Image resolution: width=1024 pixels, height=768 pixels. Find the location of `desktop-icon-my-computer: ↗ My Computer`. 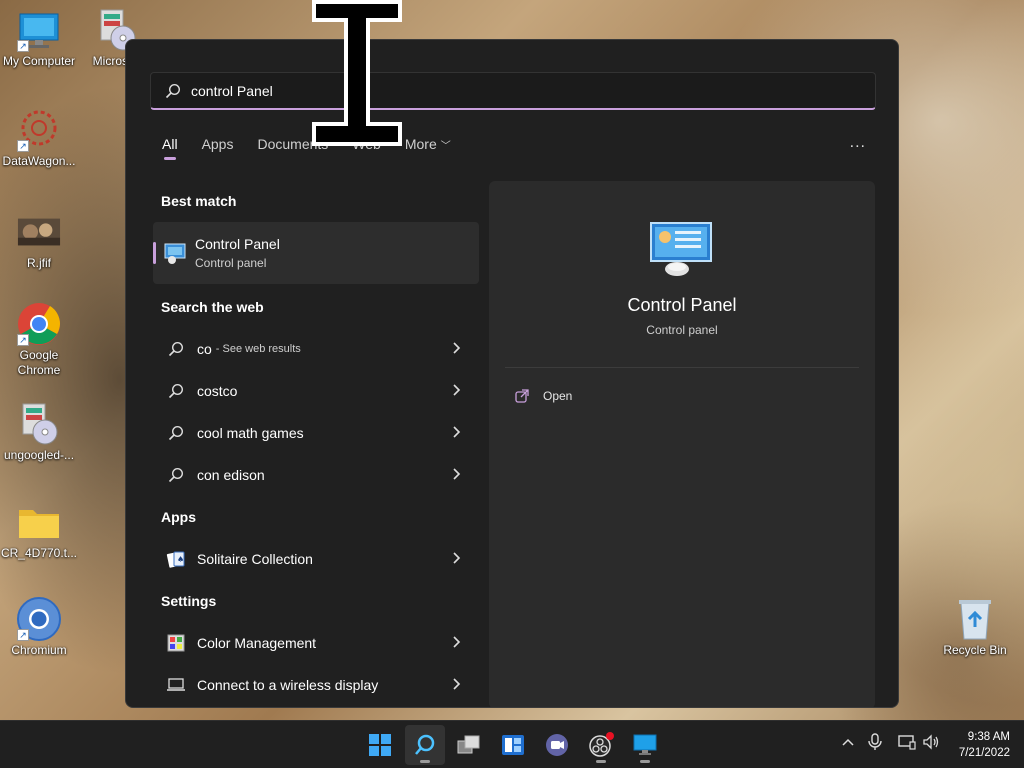

desktop-icon-my-computer: ↗ My Computer is located at coordinates (39, 38).